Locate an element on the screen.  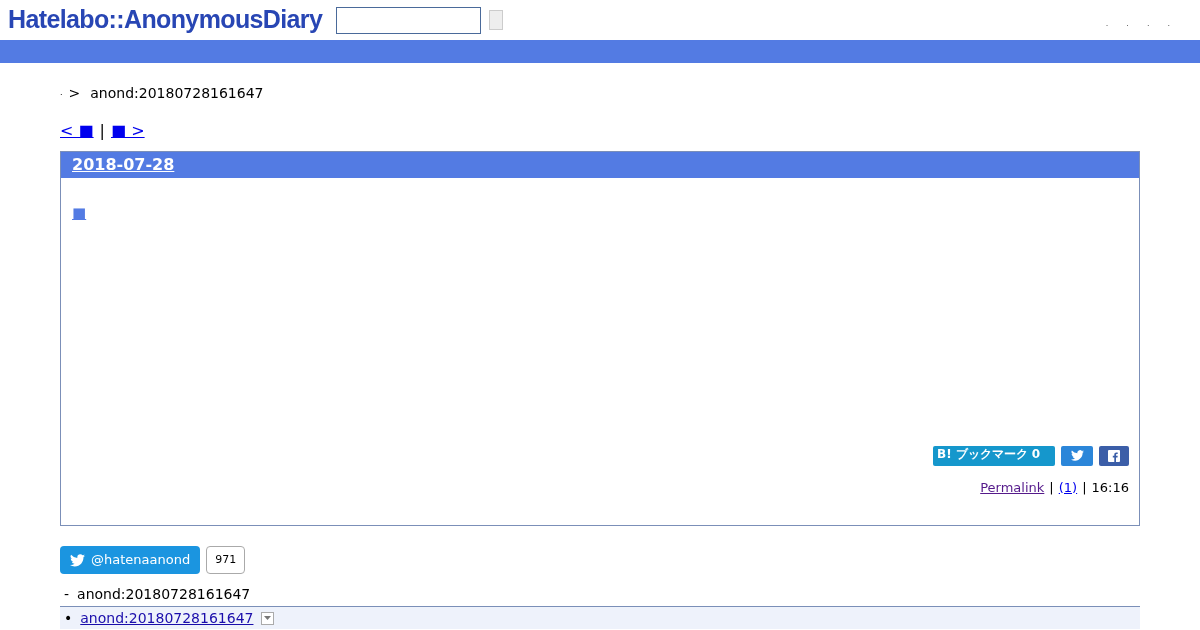
dropdown-button is located at coordinates (268, 618).